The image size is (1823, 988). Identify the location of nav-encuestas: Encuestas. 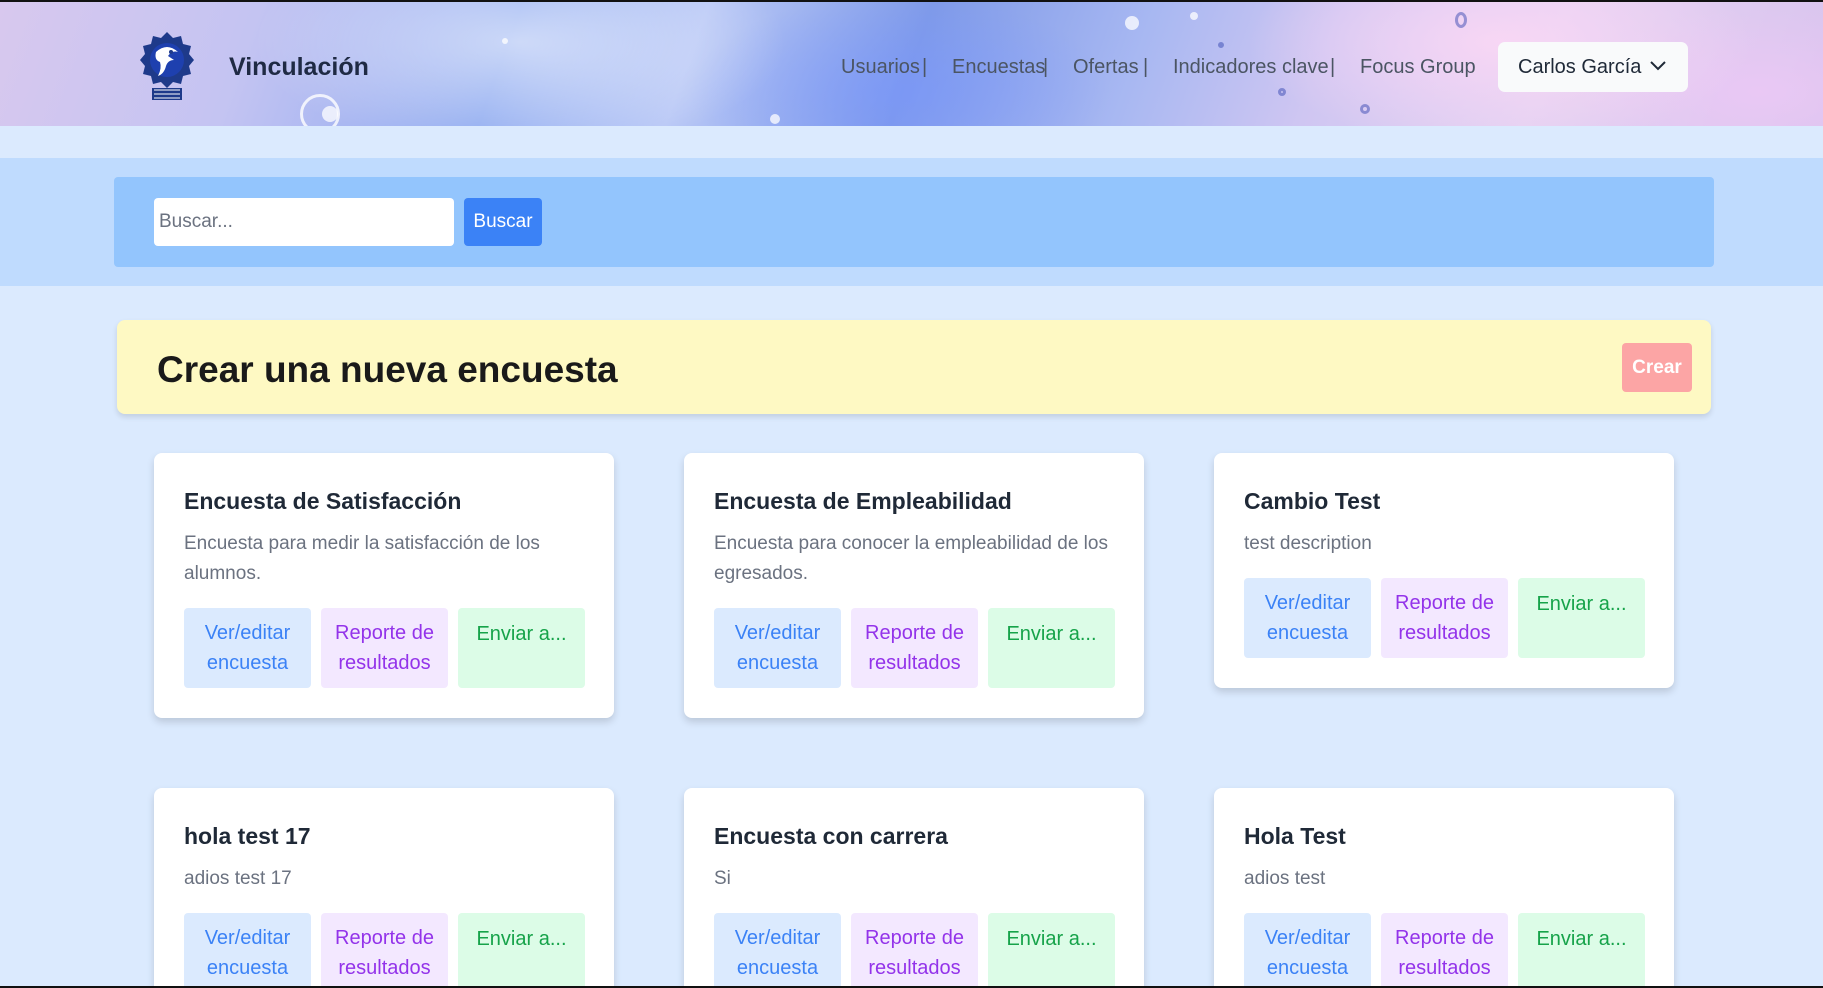
(998, 67).